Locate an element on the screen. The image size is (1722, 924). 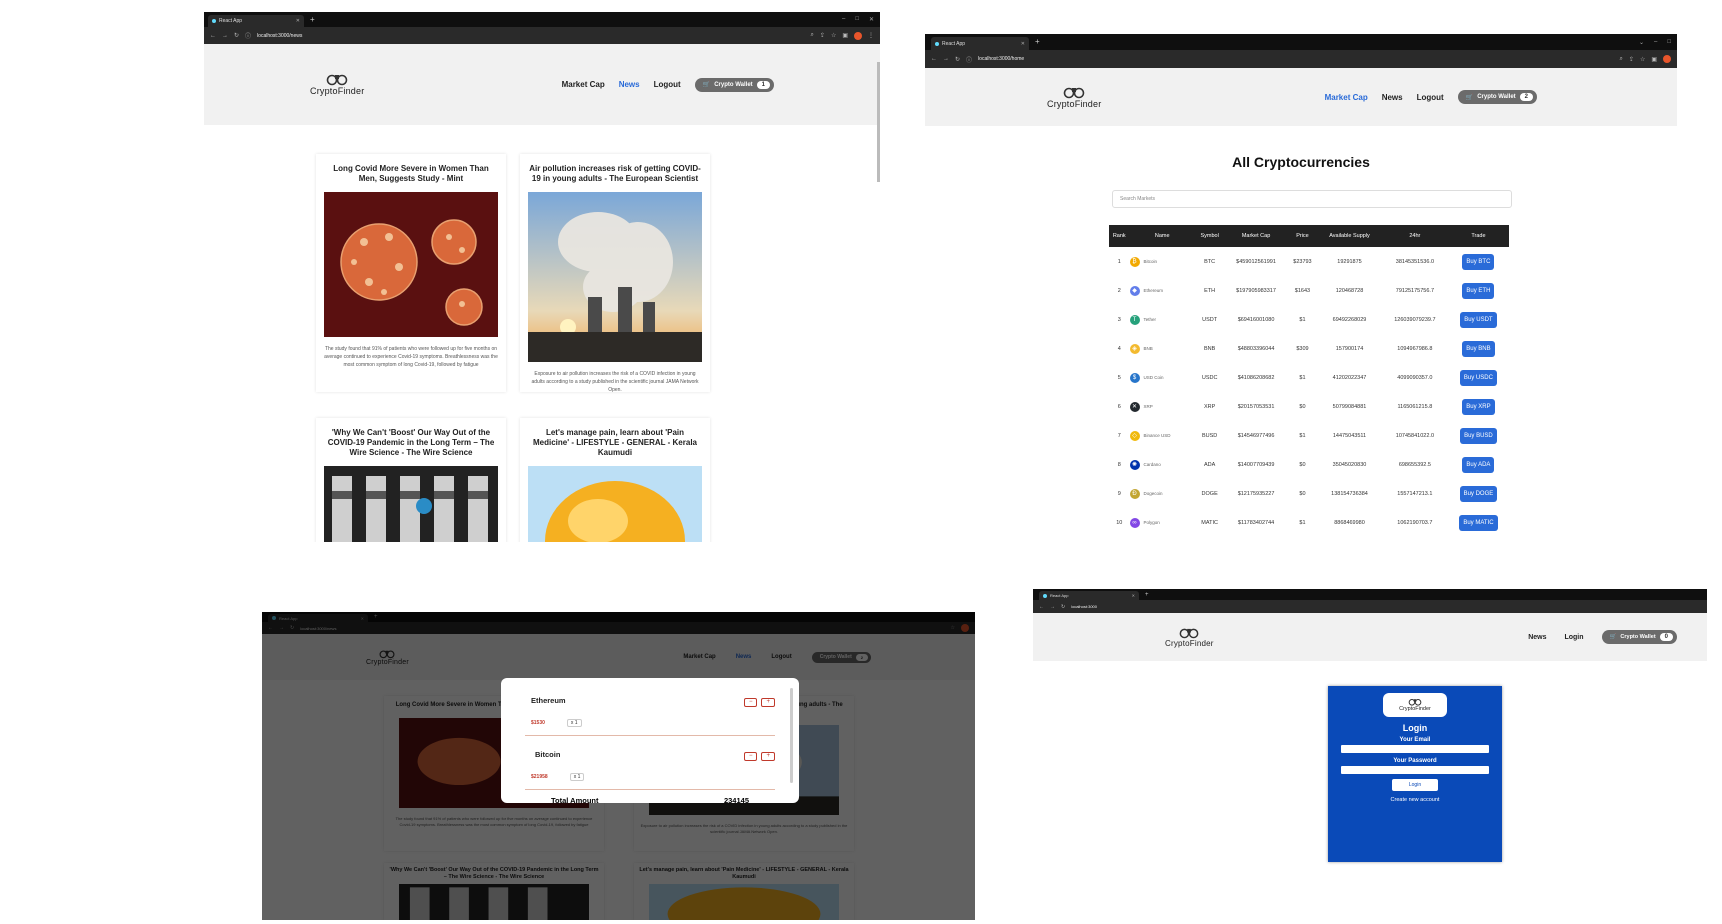
chevron-down-icon: ⌄ is located at coordinates (1641, 42).